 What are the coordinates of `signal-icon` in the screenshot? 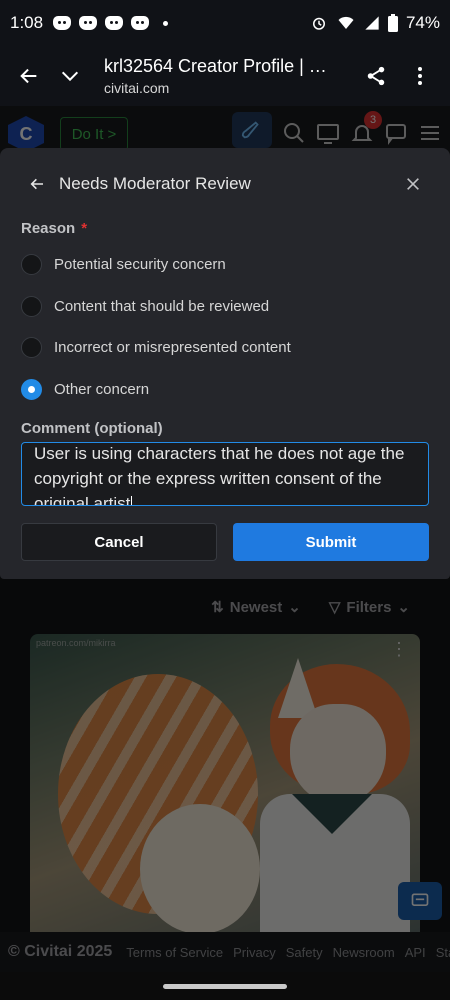 It's located at (372, 23).